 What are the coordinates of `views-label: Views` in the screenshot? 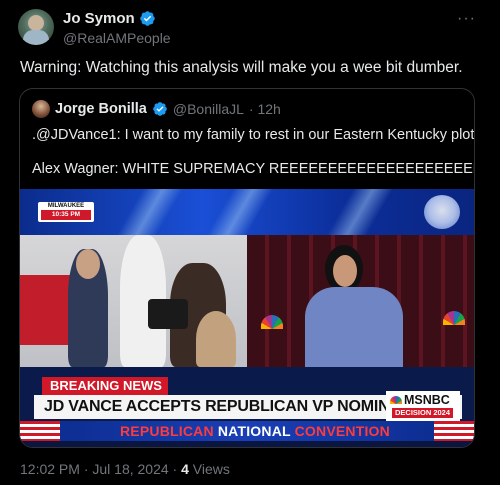 It's located at (209, 469).